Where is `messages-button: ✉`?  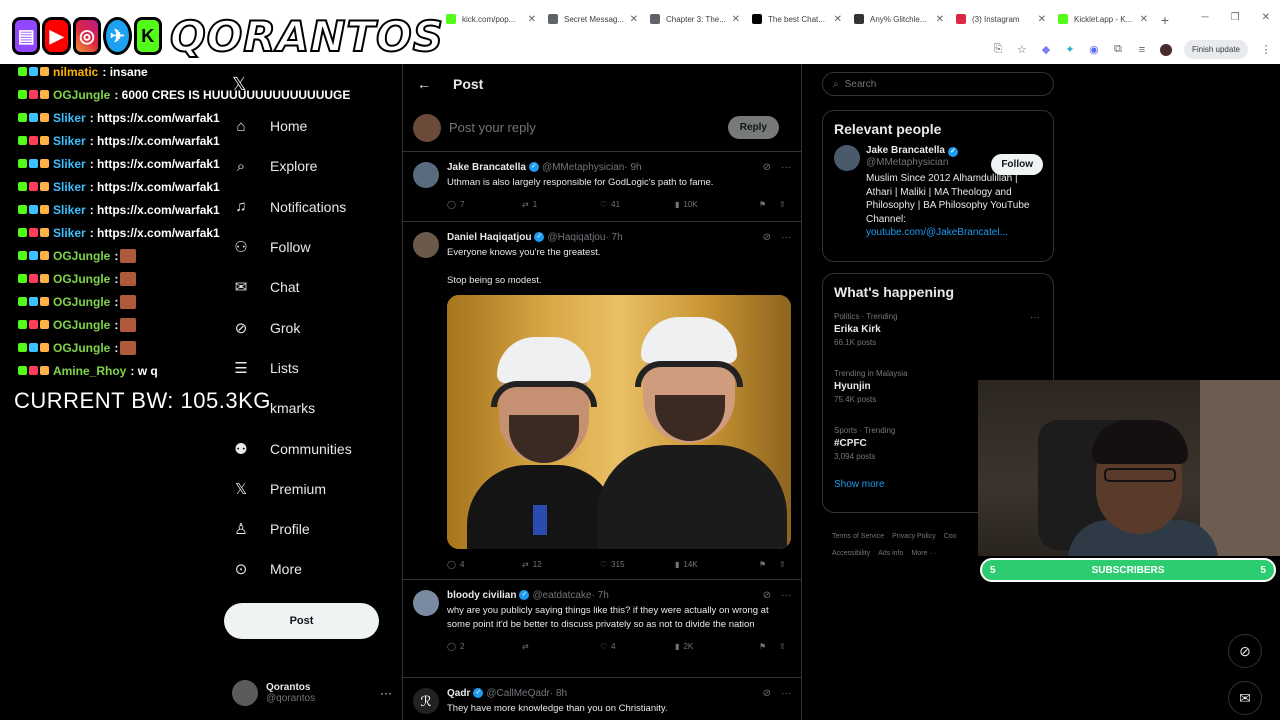 messages-button: ✉ is located at coordinates (1245, 698).